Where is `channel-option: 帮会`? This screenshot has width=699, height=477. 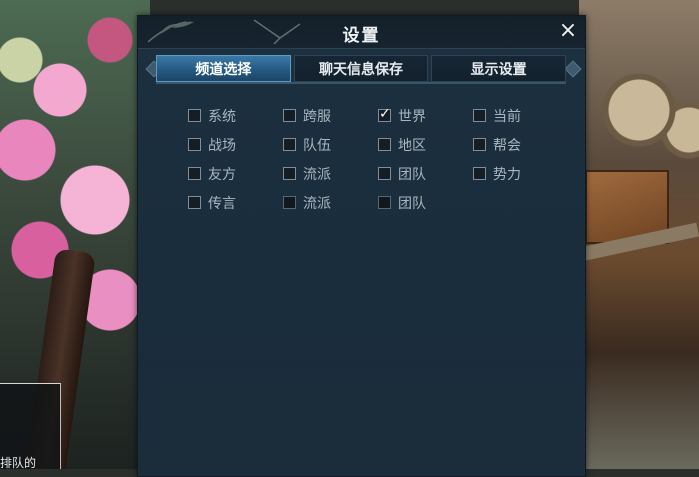 channel-option: 帮会 is located at coordinates (520, 145).